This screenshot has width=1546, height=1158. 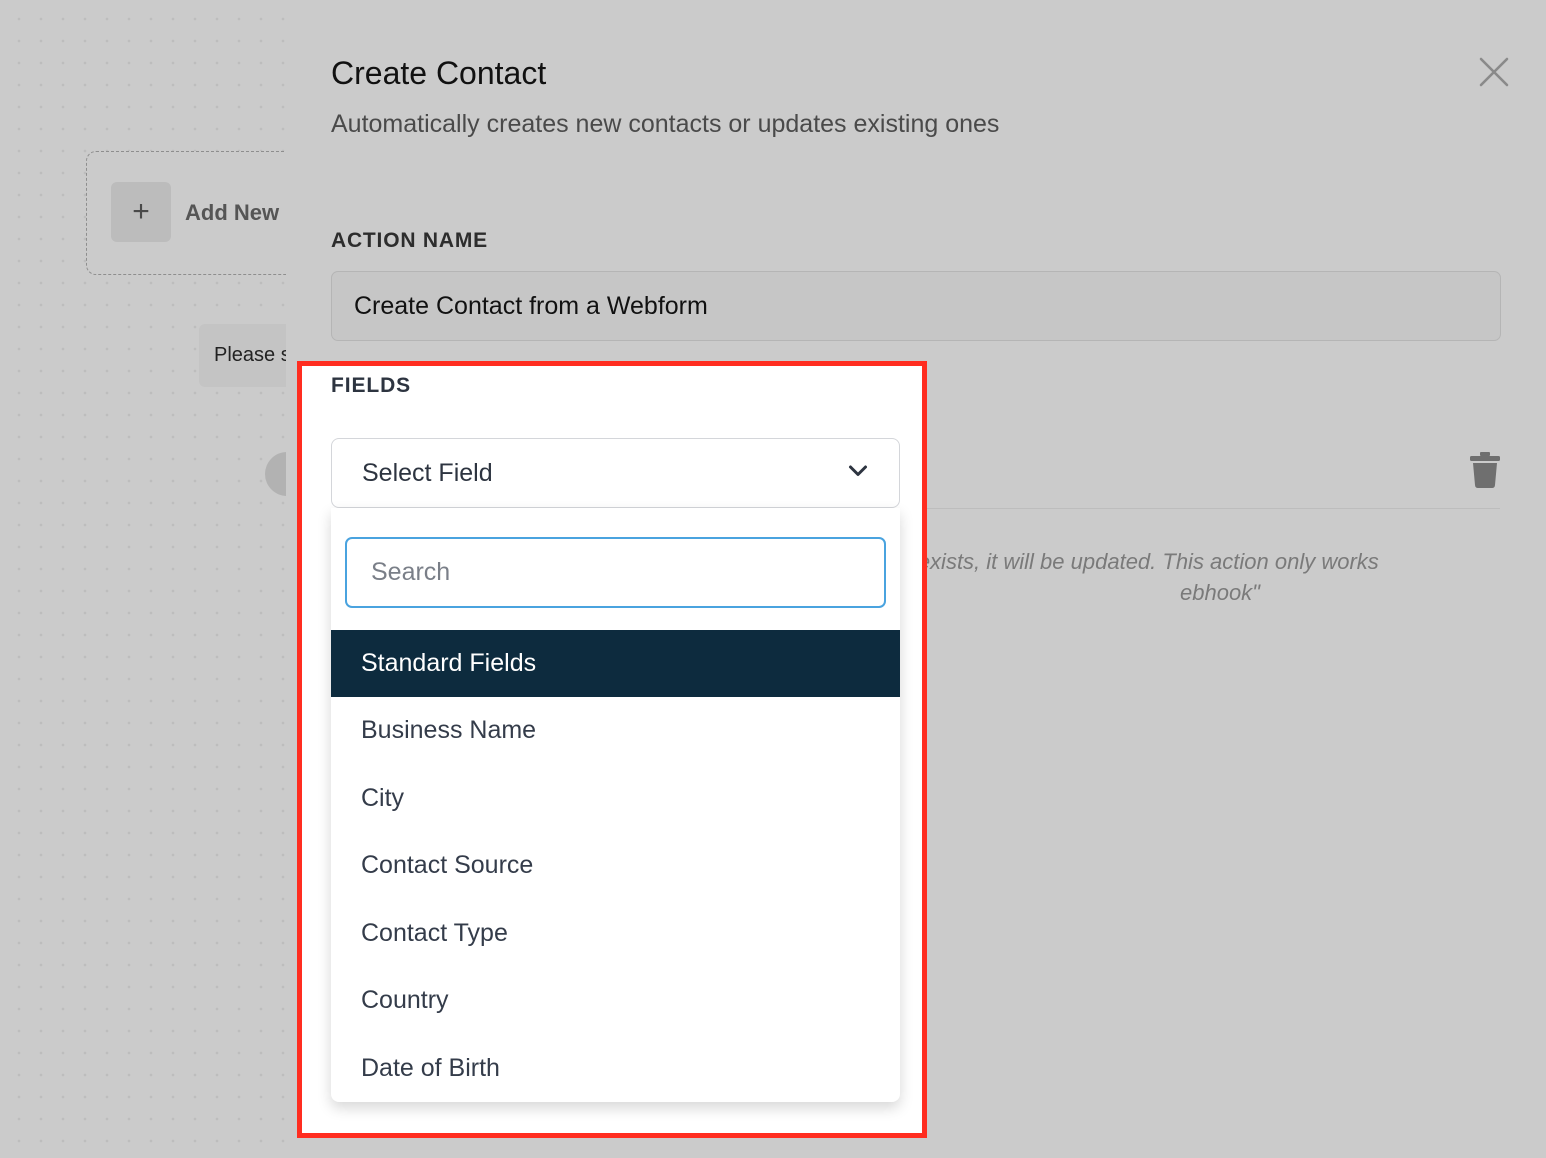 I want to click on close-icon, so click(x=1494, y=72).